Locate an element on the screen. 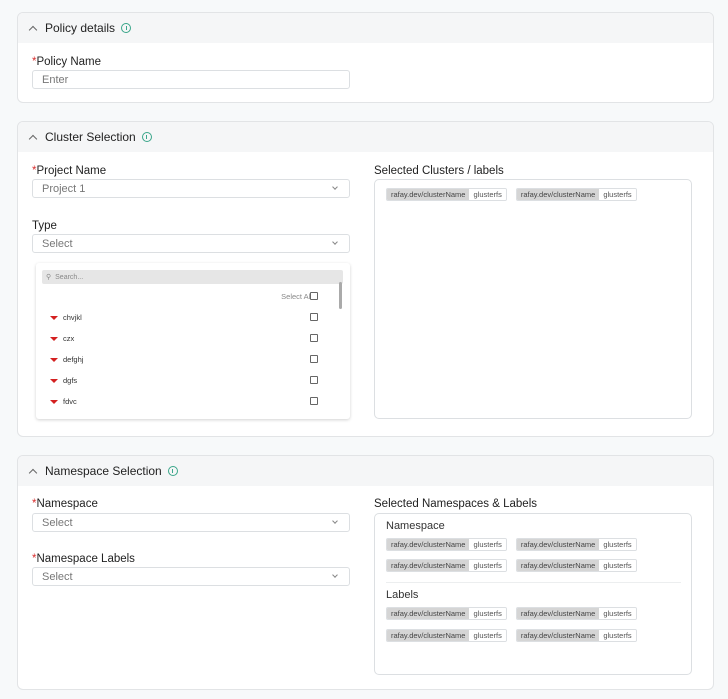 Image resolution: width=728 pixels, height=699 pixels. label-text: Project Name is located at coordinates (71, 171).